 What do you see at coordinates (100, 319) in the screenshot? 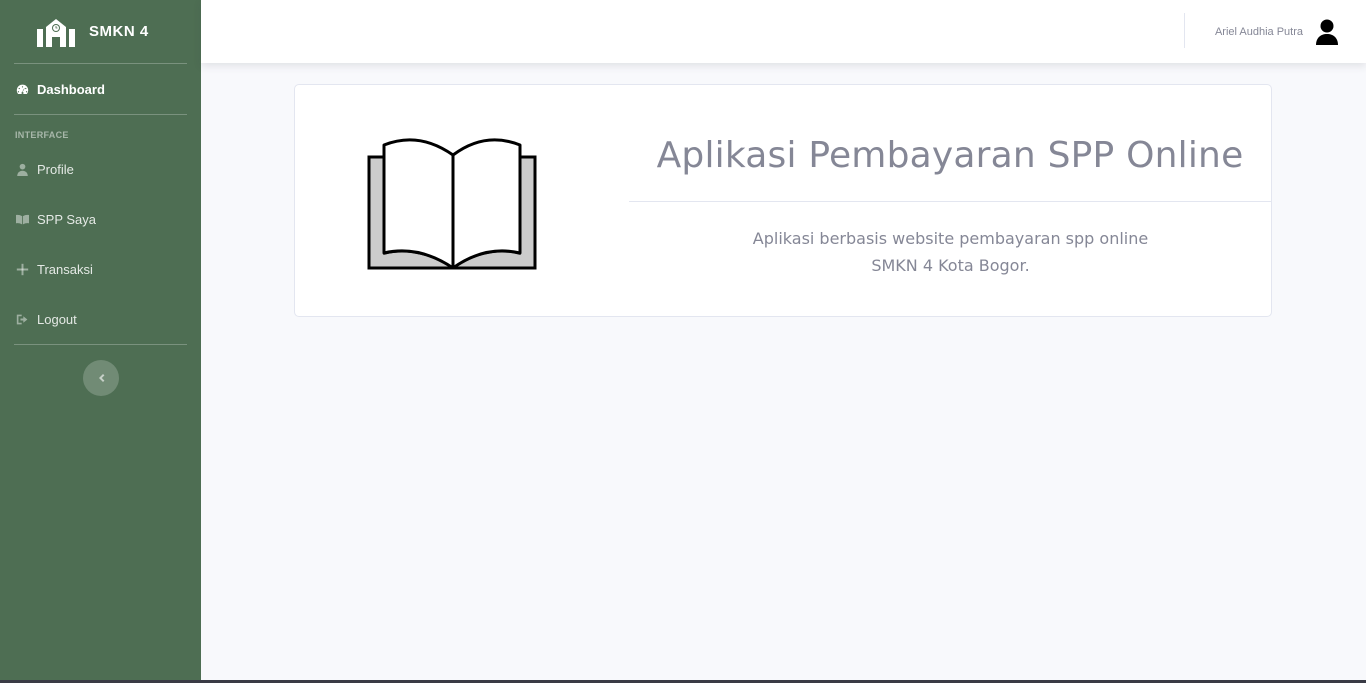
I see `sidebar-item-logout: Logout` at bounding box center [100, 319].